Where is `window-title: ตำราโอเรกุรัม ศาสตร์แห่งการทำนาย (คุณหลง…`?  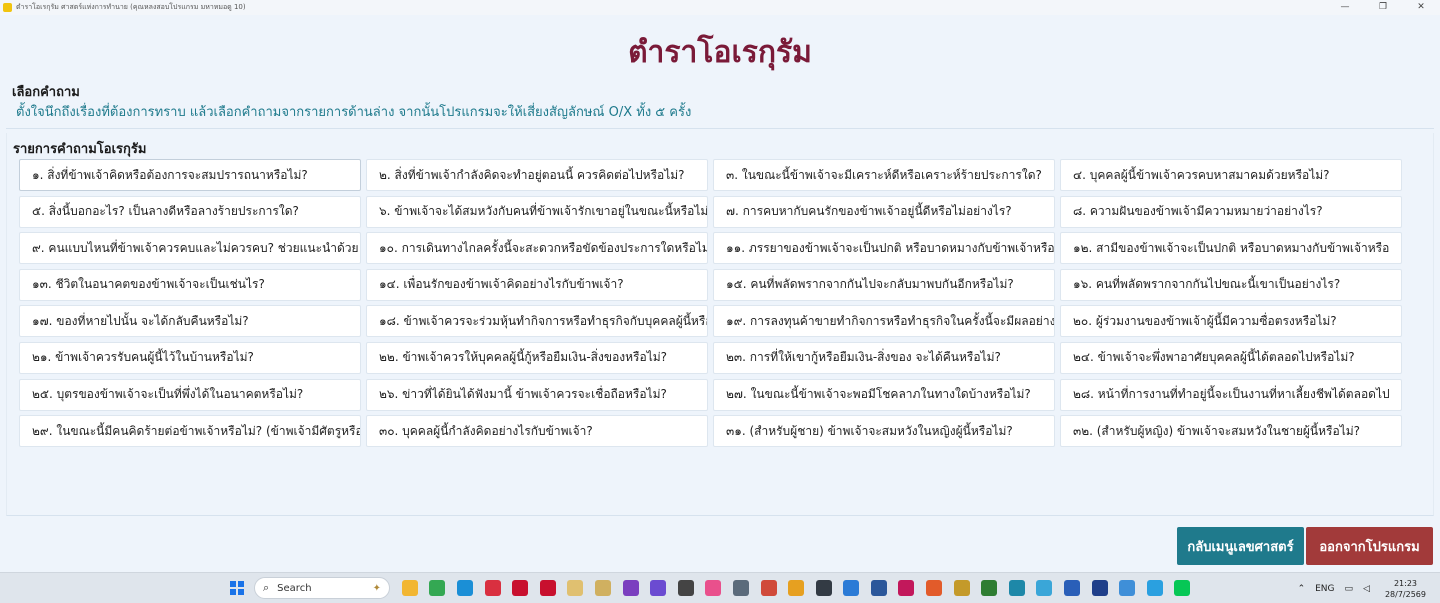
window-title: ตำราโอเรกุรัม ศาสตร์แห่งการทำนาย (คุณหลง… is located at coordinates (131, 7).